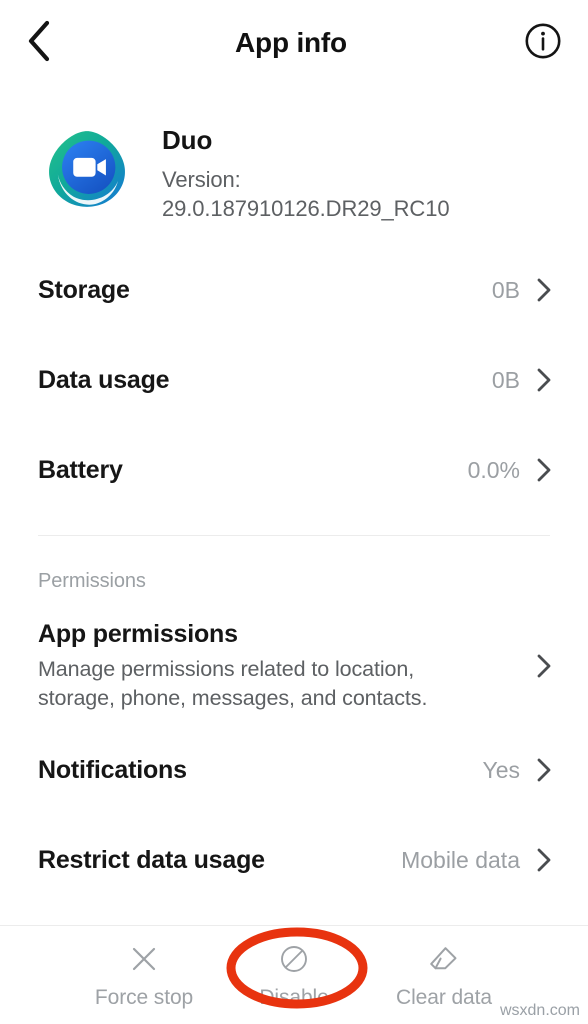 The height and width of the screenshot is (1024, 588). I want to click on force-stop-button: Force stop, so click(144, 976).